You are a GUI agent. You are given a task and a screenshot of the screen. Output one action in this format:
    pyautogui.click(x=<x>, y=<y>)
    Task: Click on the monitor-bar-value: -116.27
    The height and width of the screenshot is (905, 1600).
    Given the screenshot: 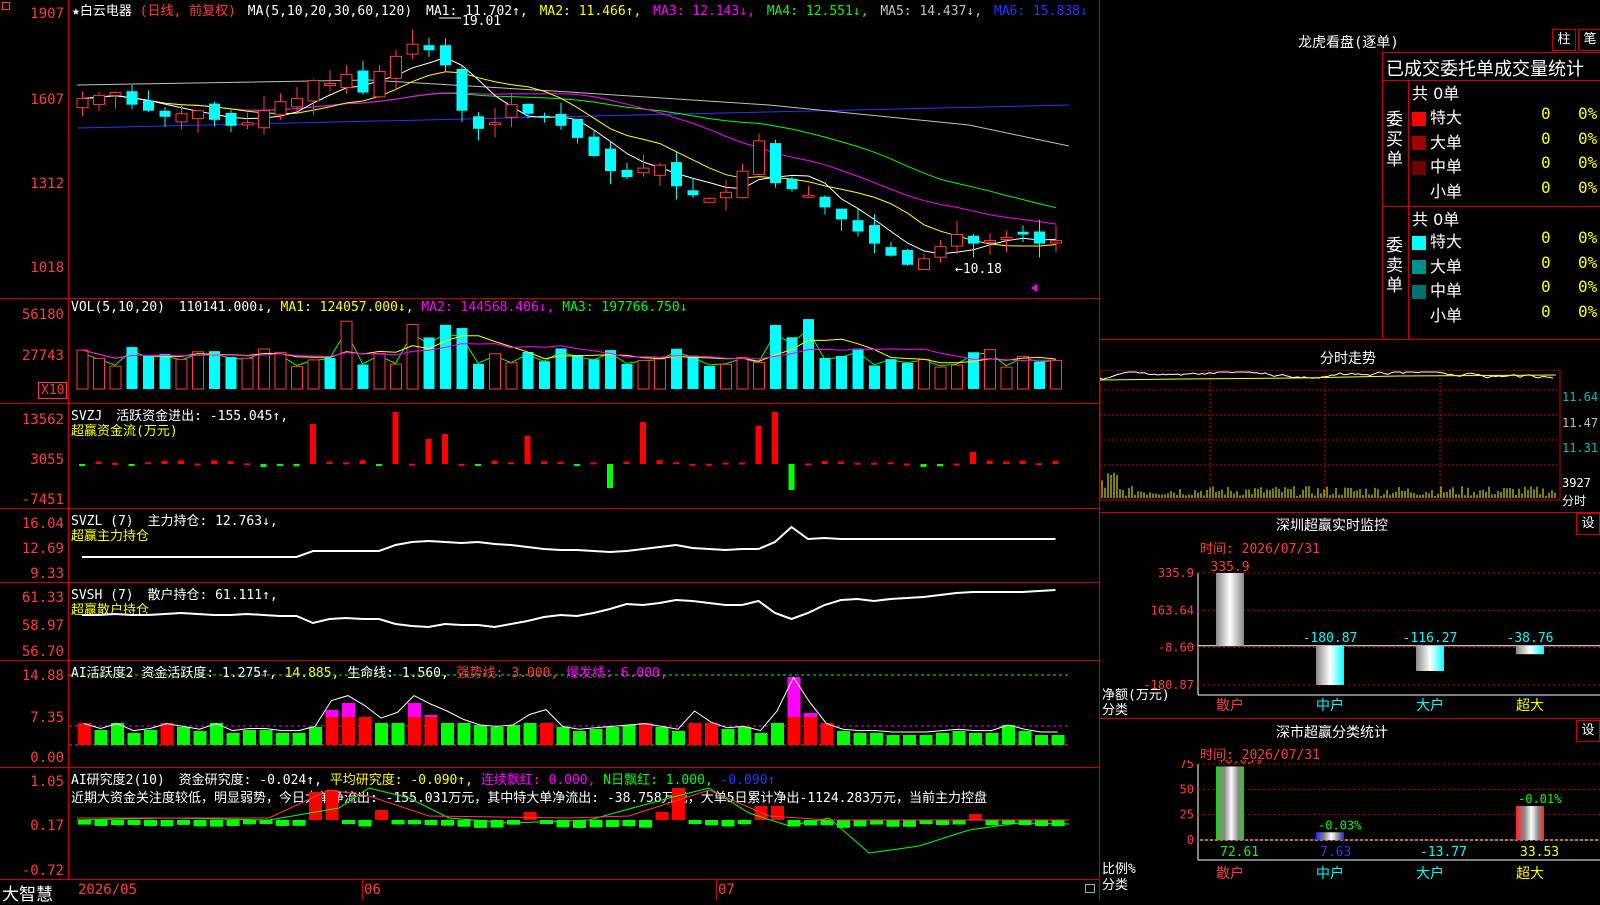 What is the action you would take?
    pyautogui.click(x=1430, y=638)
    